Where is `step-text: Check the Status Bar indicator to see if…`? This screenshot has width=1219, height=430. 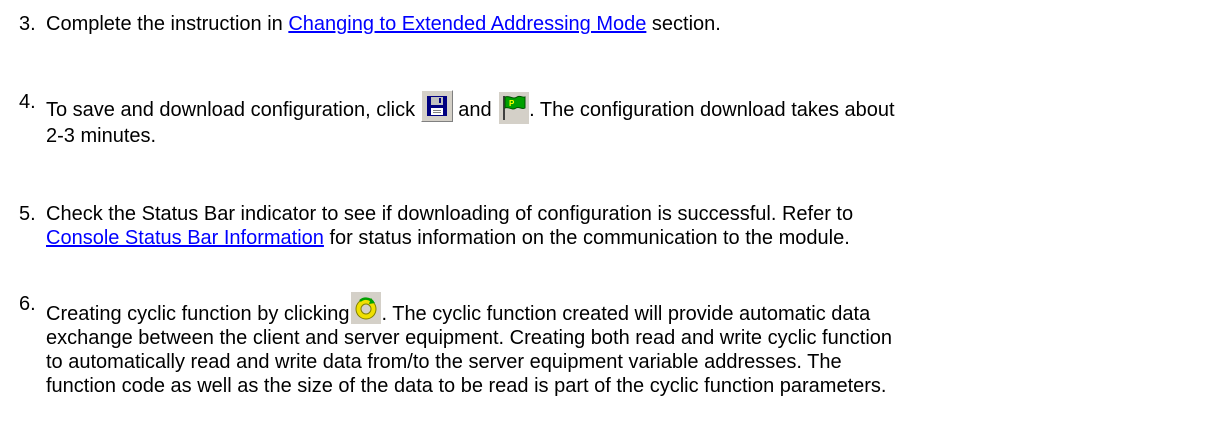
step-text: Check the Status Bar indicator to see if… is located at coordinates (628, 226).